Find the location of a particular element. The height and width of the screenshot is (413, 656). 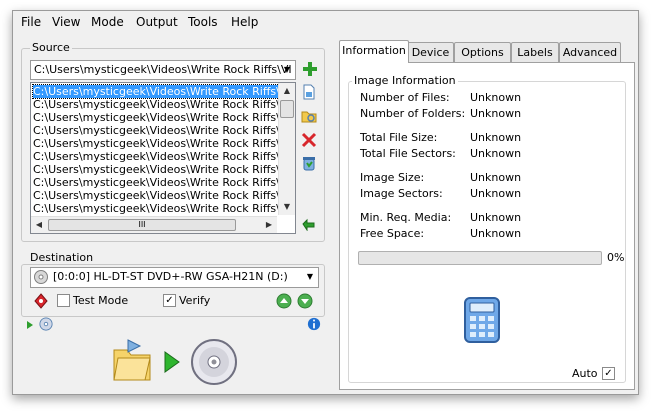

test-mode-checkbox is located at coordinates (63, 300).